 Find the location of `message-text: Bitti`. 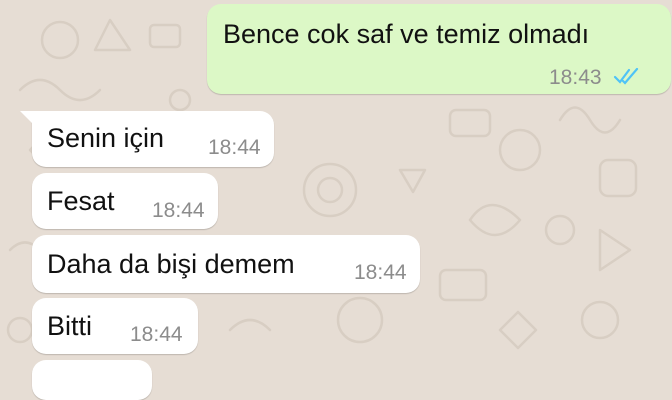

message-text: Bitti is located at coordinates (70, 326).